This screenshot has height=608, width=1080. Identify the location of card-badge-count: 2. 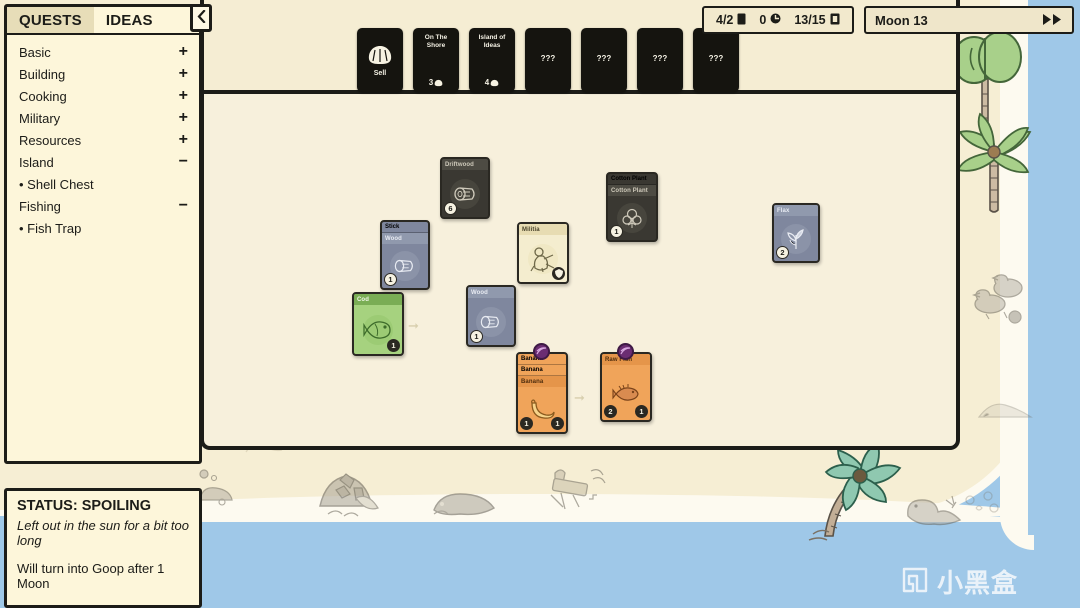
(782, 252).